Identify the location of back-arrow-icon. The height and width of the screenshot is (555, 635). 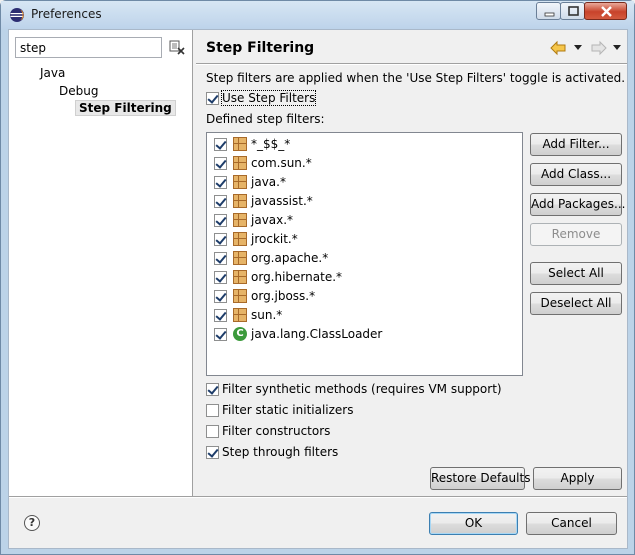
(558, 48).